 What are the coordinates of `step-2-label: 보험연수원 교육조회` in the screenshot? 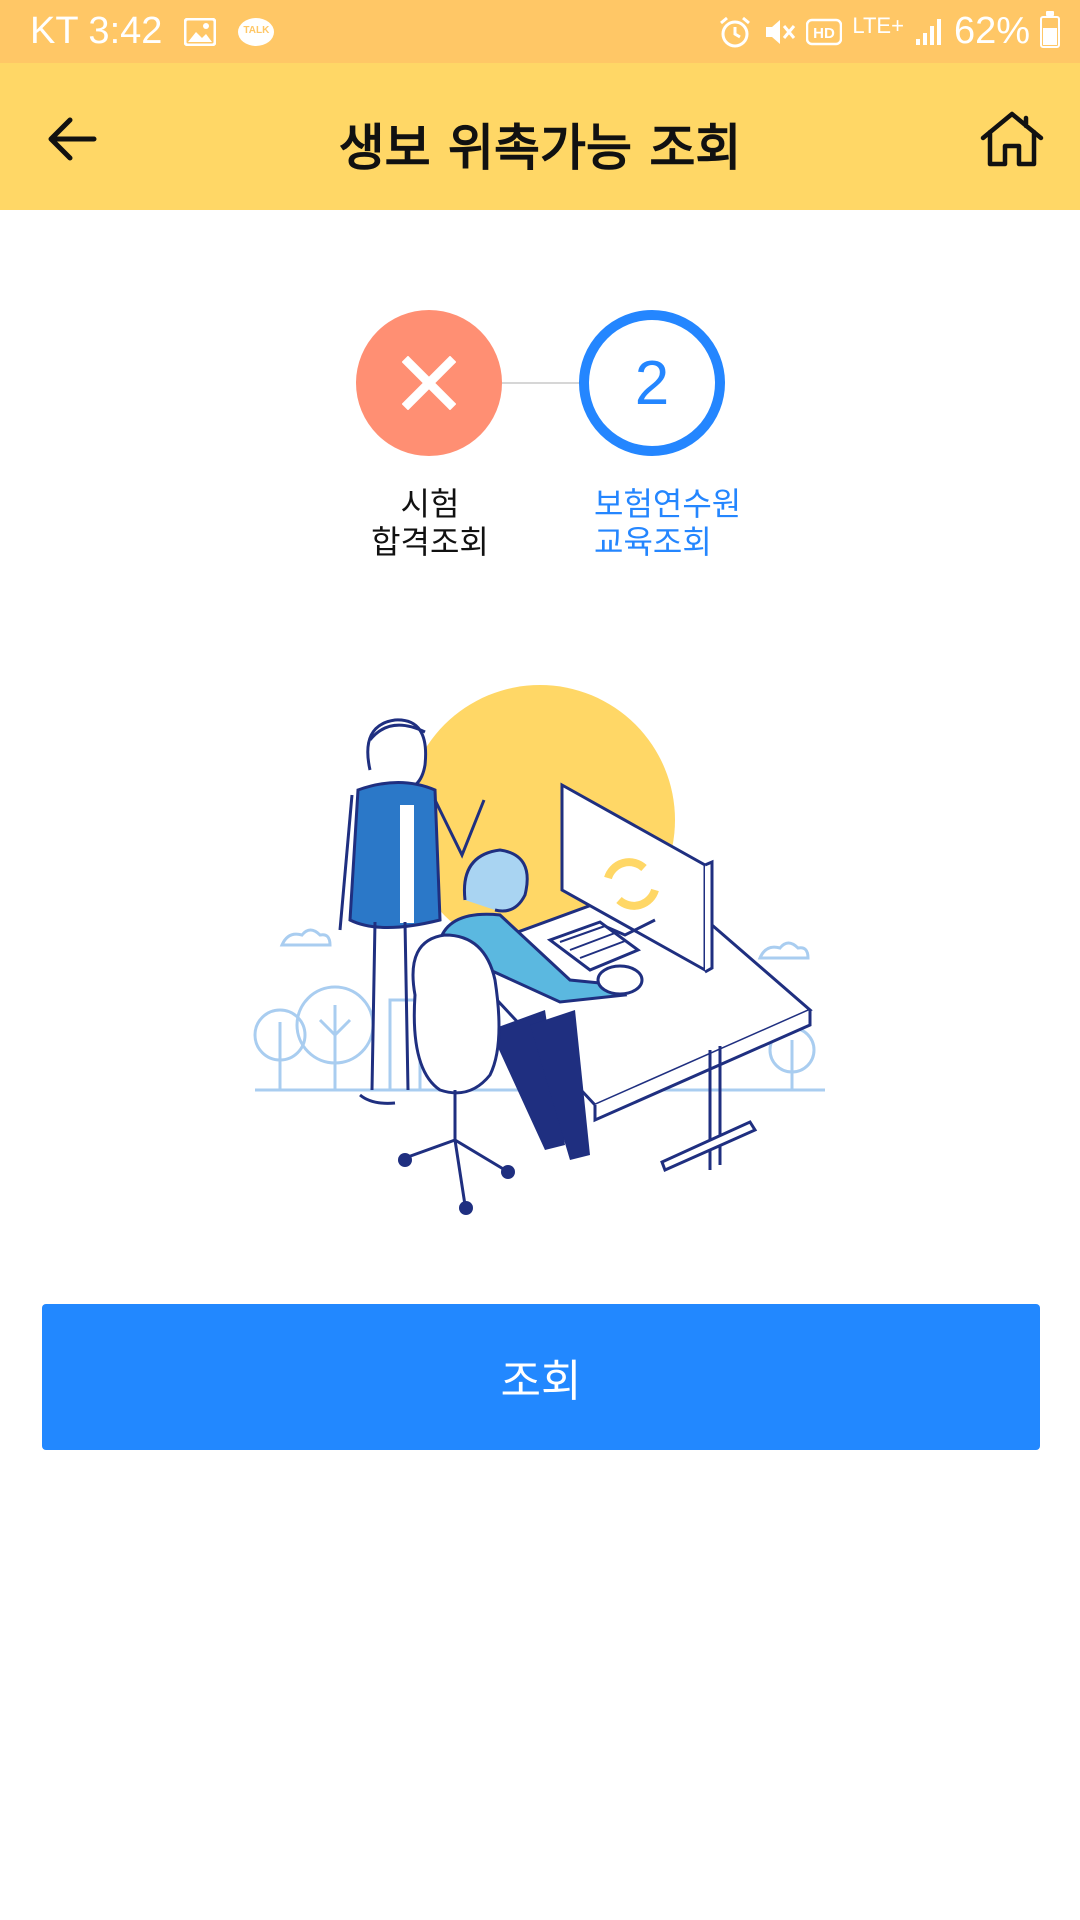 It's located at (668, 523).